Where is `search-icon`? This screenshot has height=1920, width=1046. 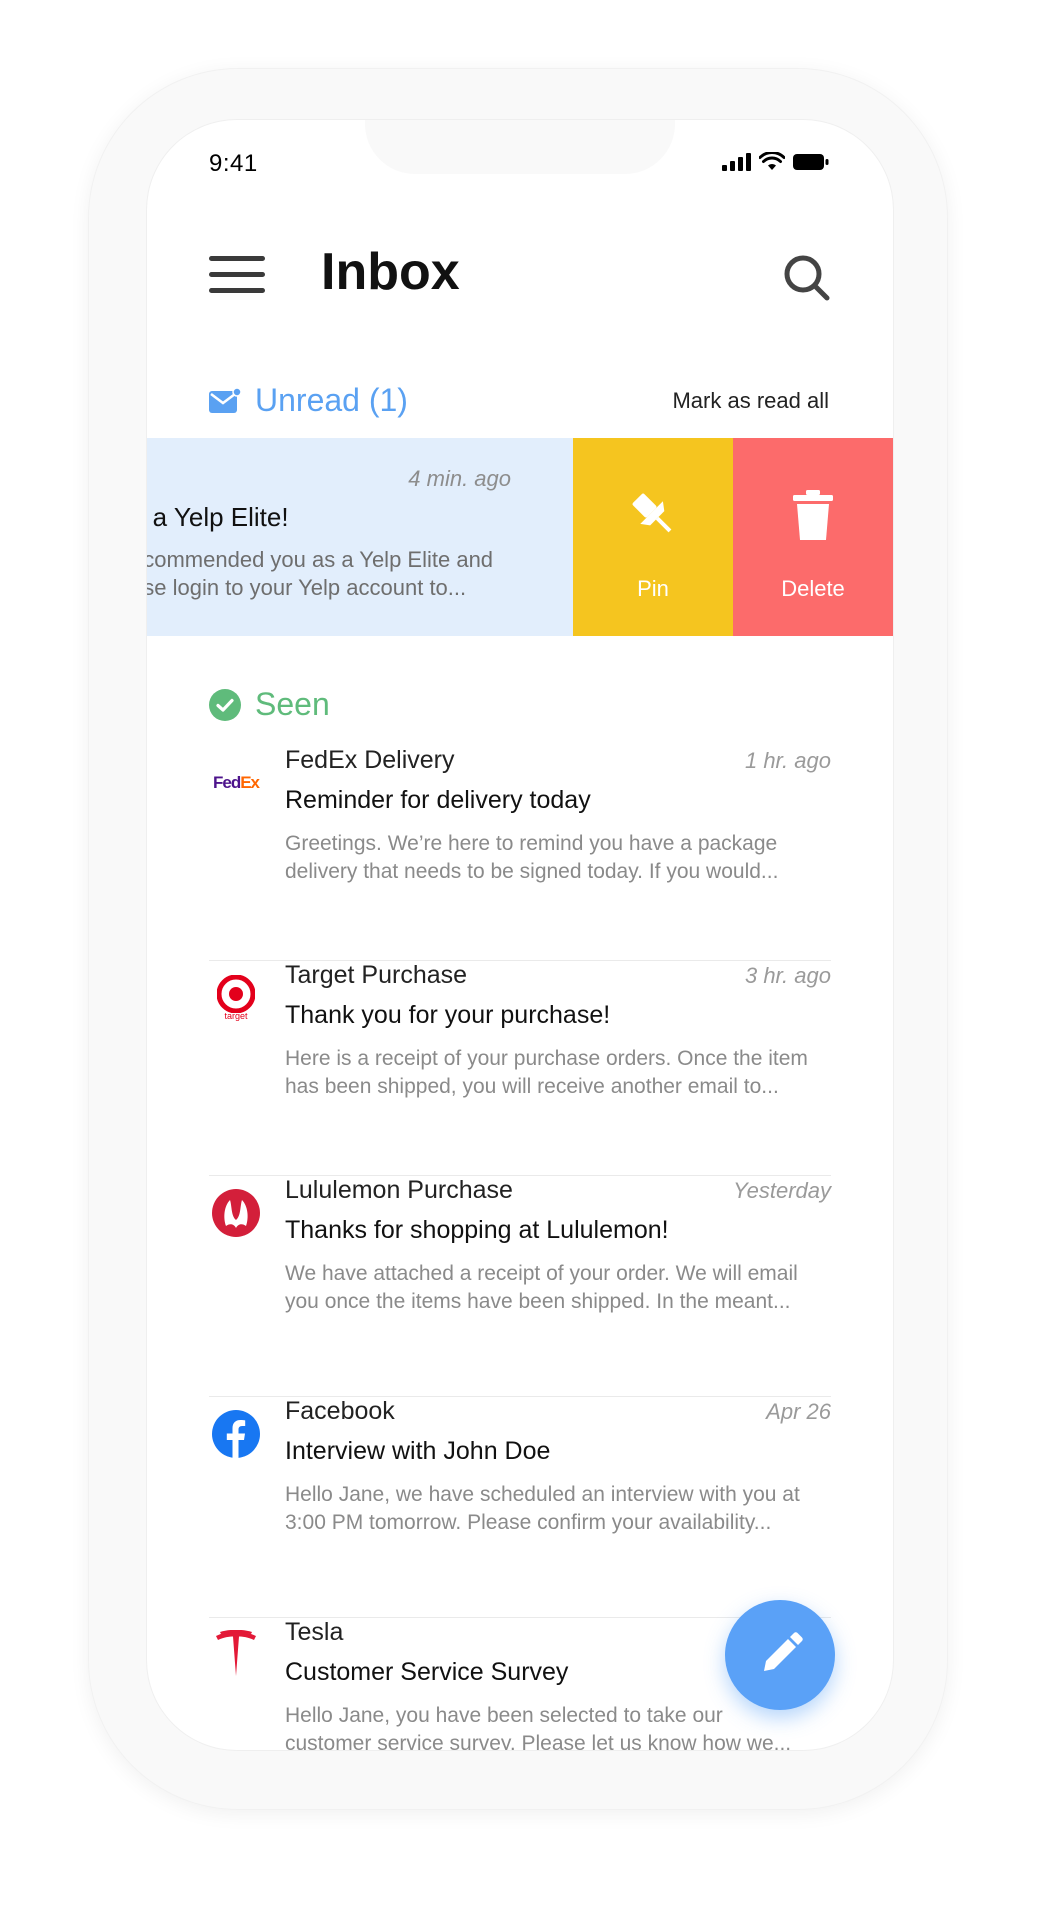 search-icon is located at coordinates (807, 278).